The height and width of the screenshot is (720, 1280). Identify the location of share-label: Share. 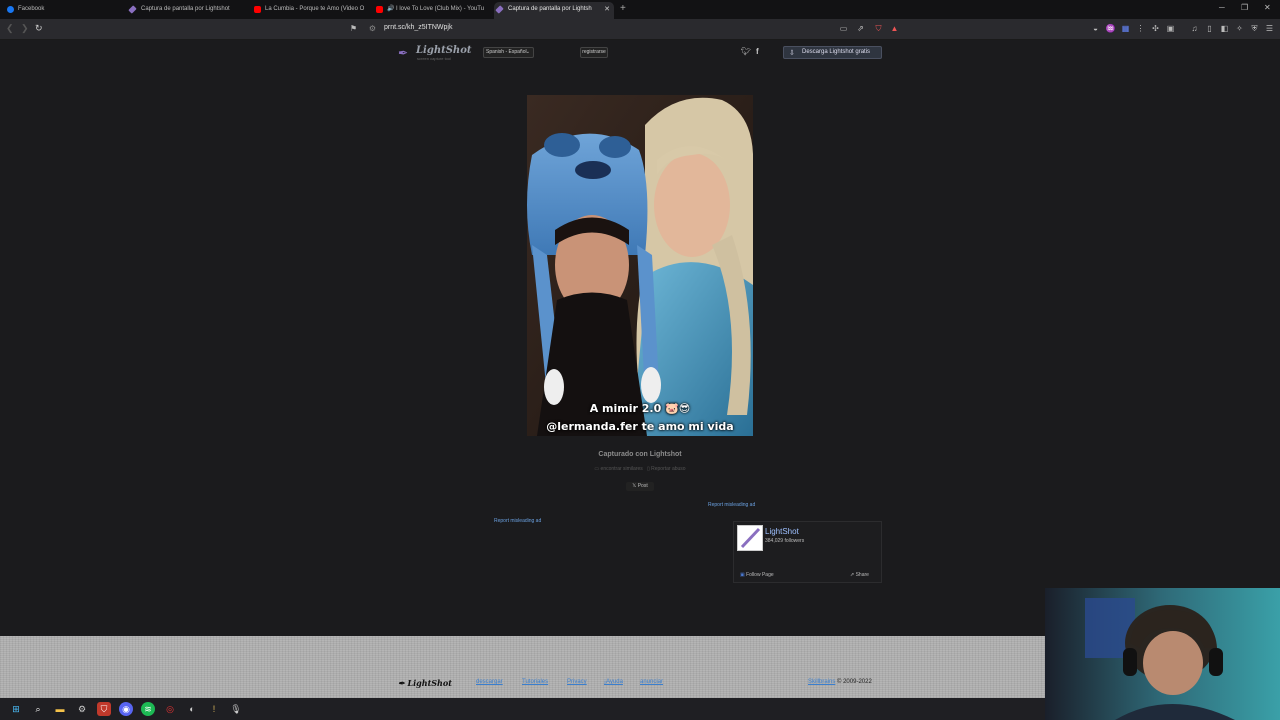
(862, 575).